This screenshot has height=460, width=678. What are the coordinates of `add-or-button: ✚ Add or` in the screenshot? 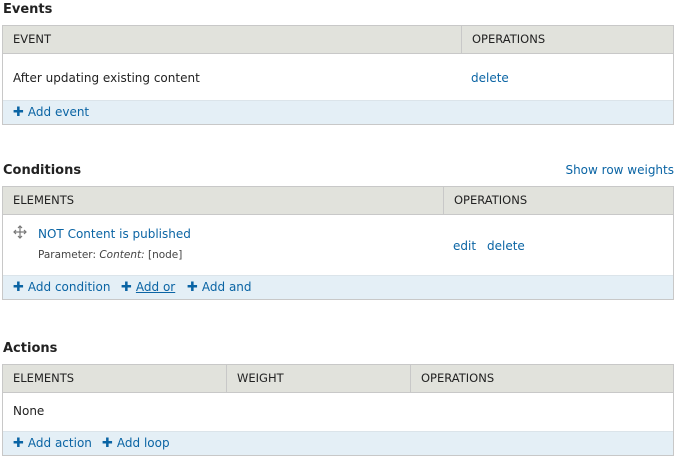 It's located at (148, 287).